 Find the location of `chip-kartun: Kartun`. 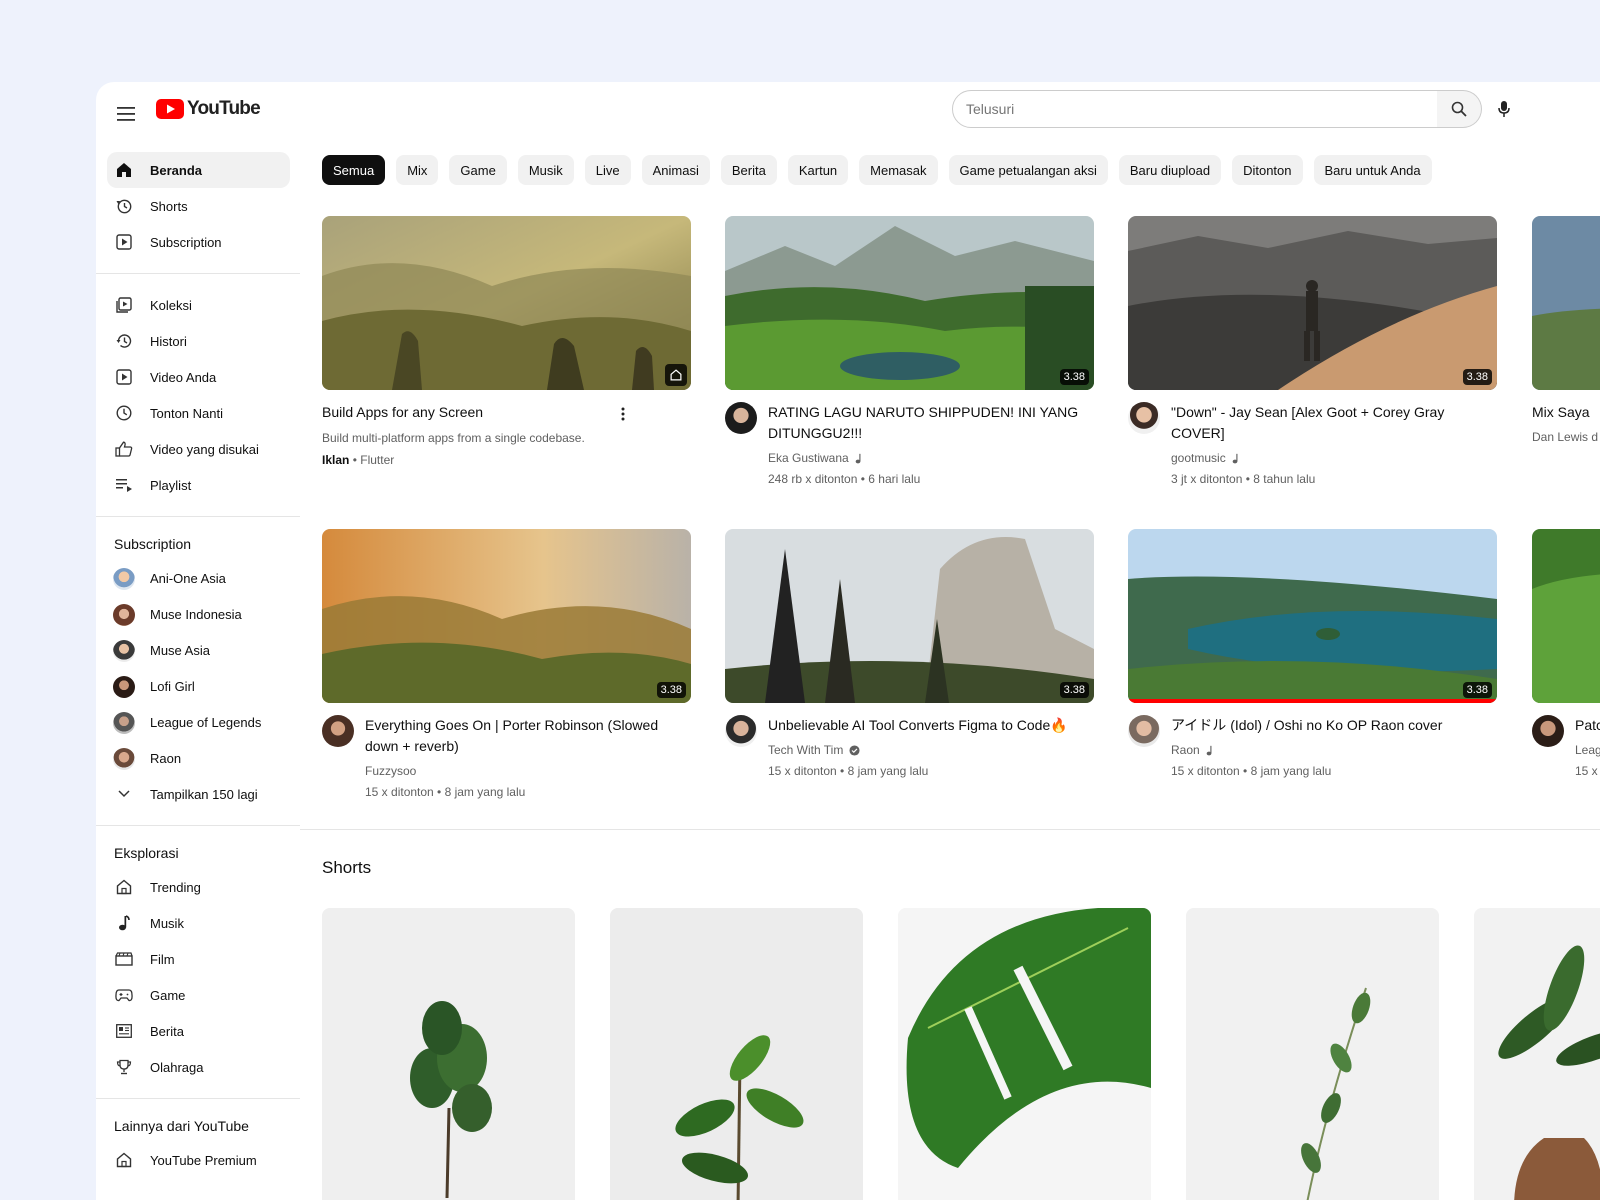

chip-kartun: Kartun is located at coordinates (818, 170).